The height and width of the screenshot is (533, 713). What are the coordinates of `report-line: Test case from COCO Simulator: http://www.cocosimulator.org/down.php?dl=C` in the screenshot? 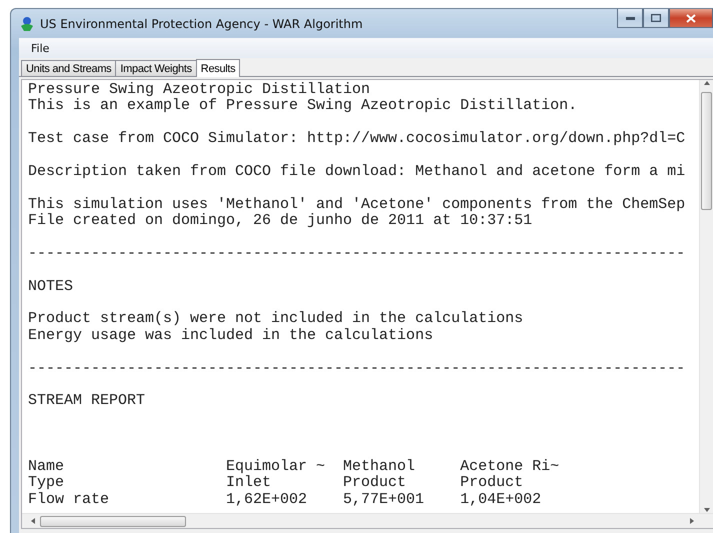 It's located at (357, 139).